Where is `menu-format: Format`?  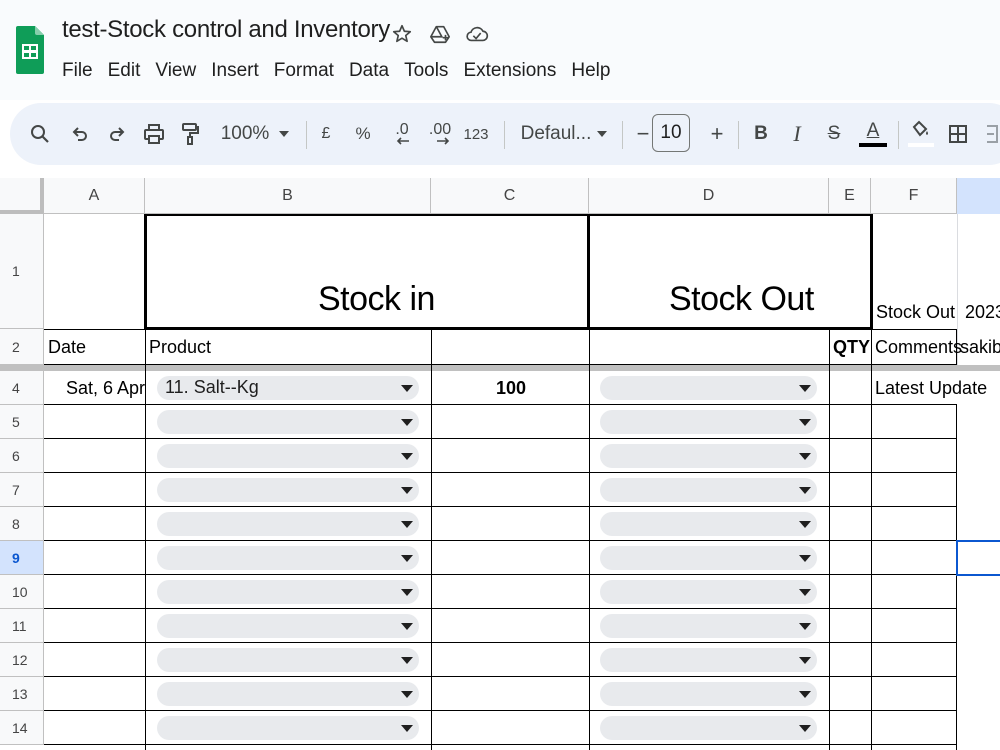
menu-format: Format is located at coordinates (303, 71).